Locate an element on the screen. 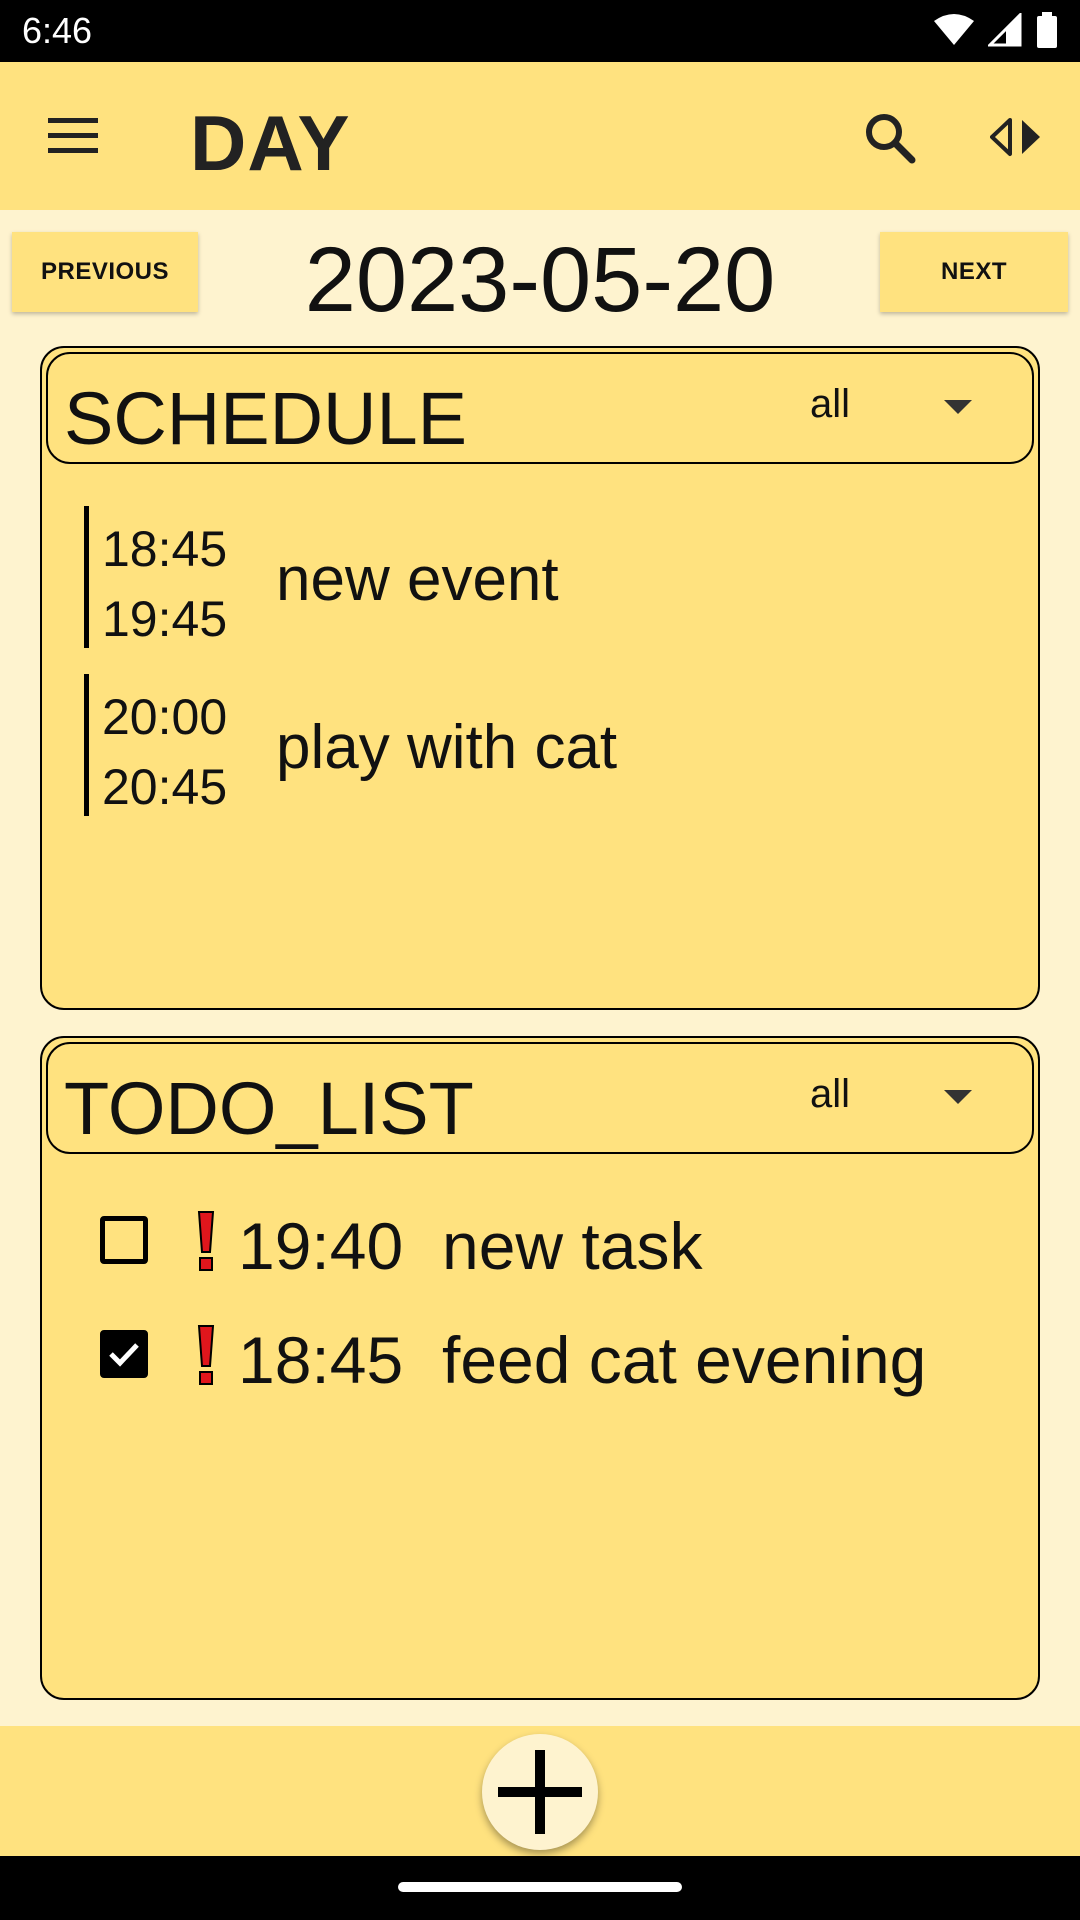 The height and width of the screenshot is (1920, 1080). event-name: play with cat is located at coordinates (447, 747).